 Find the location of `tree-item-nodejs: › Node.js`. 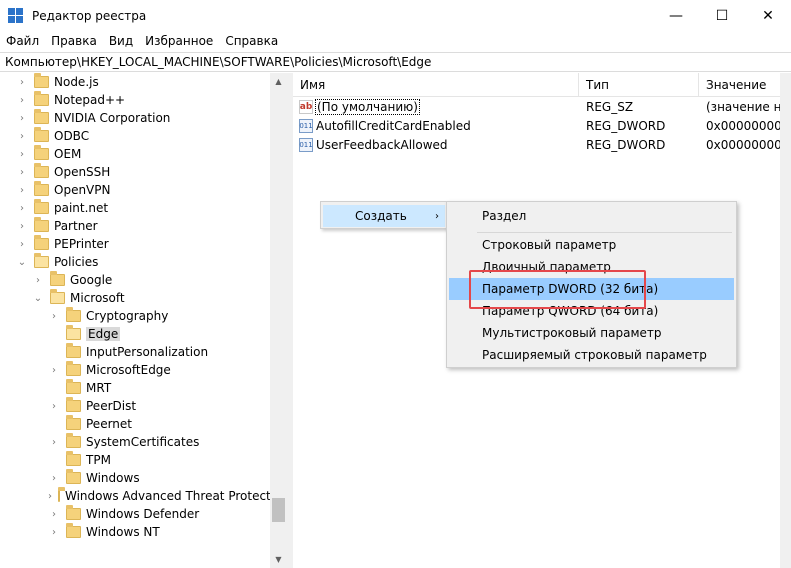

tree-item-nodejs: › Node.js is located at coordinates (135, 82).